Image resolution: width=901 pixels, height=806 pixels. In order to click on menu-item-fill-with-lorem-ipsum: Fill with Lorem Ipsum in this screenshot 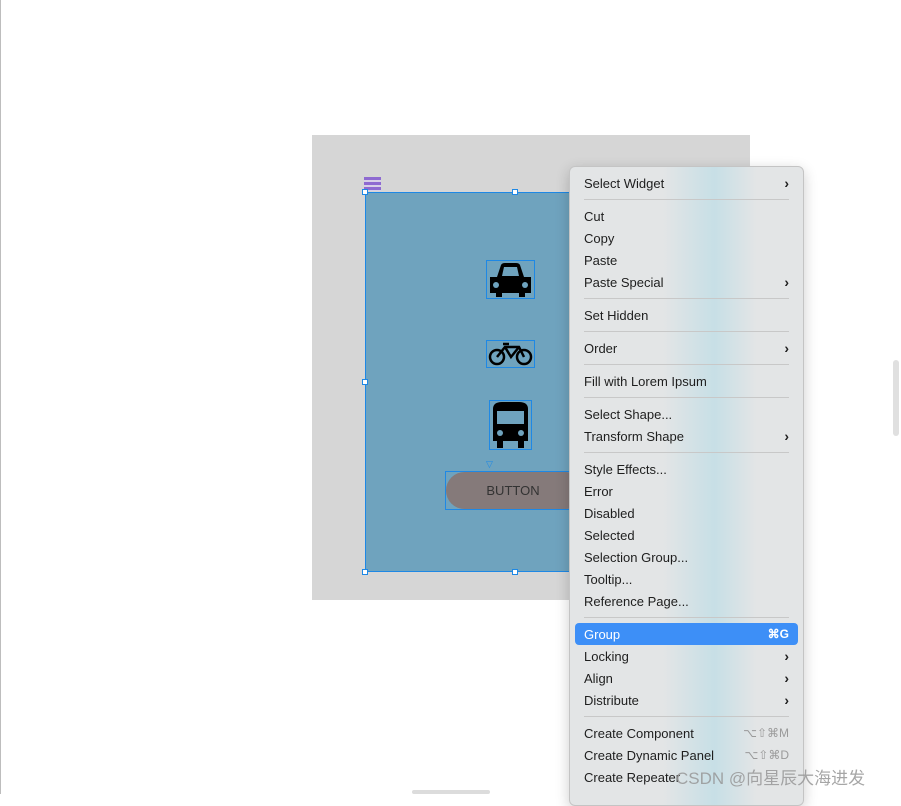, I will do `click(686, 381)`.